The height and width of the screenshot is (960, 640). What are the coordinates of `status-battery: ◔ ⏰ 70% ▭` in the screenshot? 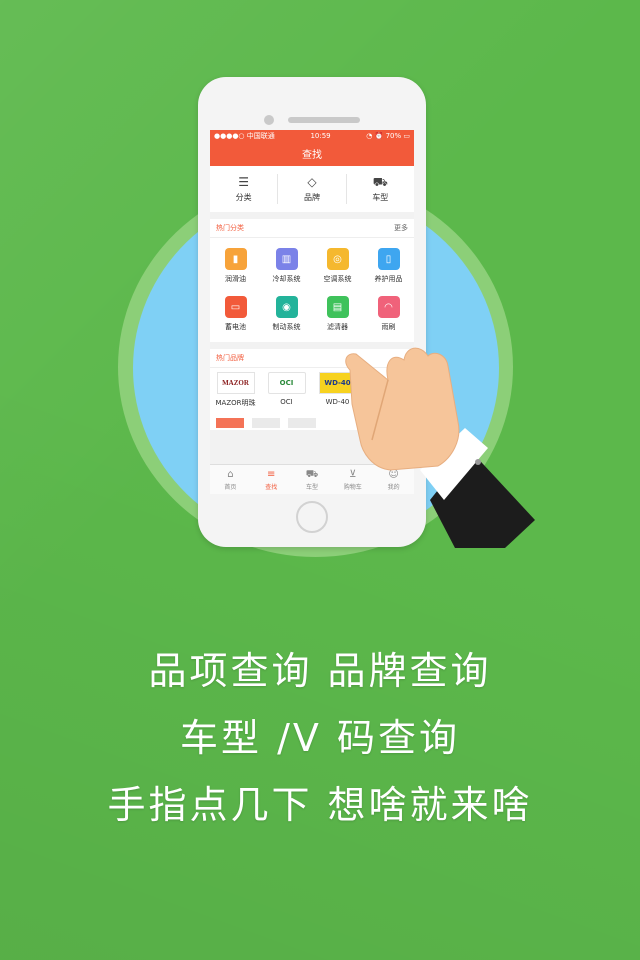 It's located at (388, 135).